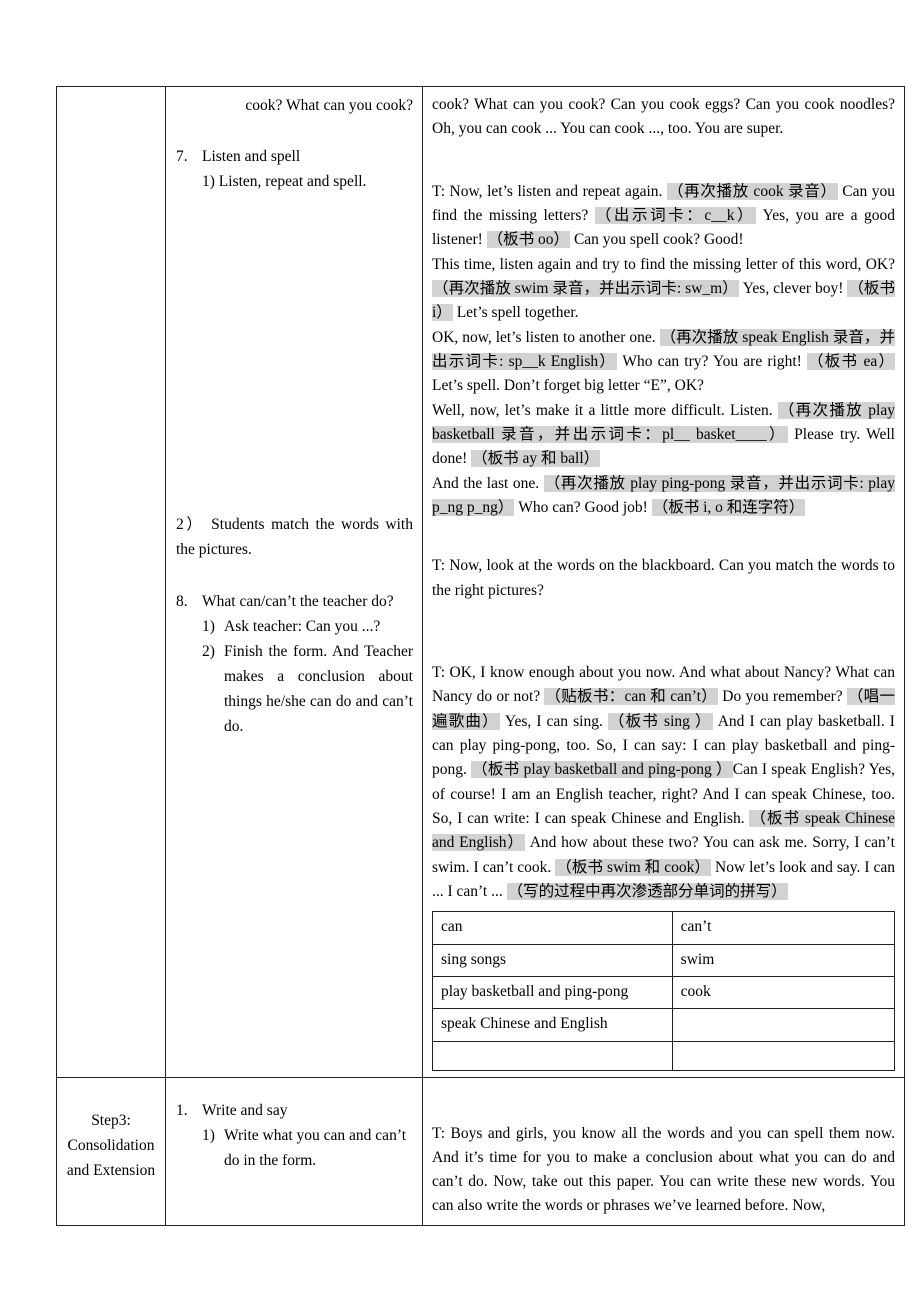 The image size is (920, 1302). I want to click on item-title: What can/can’t the teacher do?, so click(298, 601).